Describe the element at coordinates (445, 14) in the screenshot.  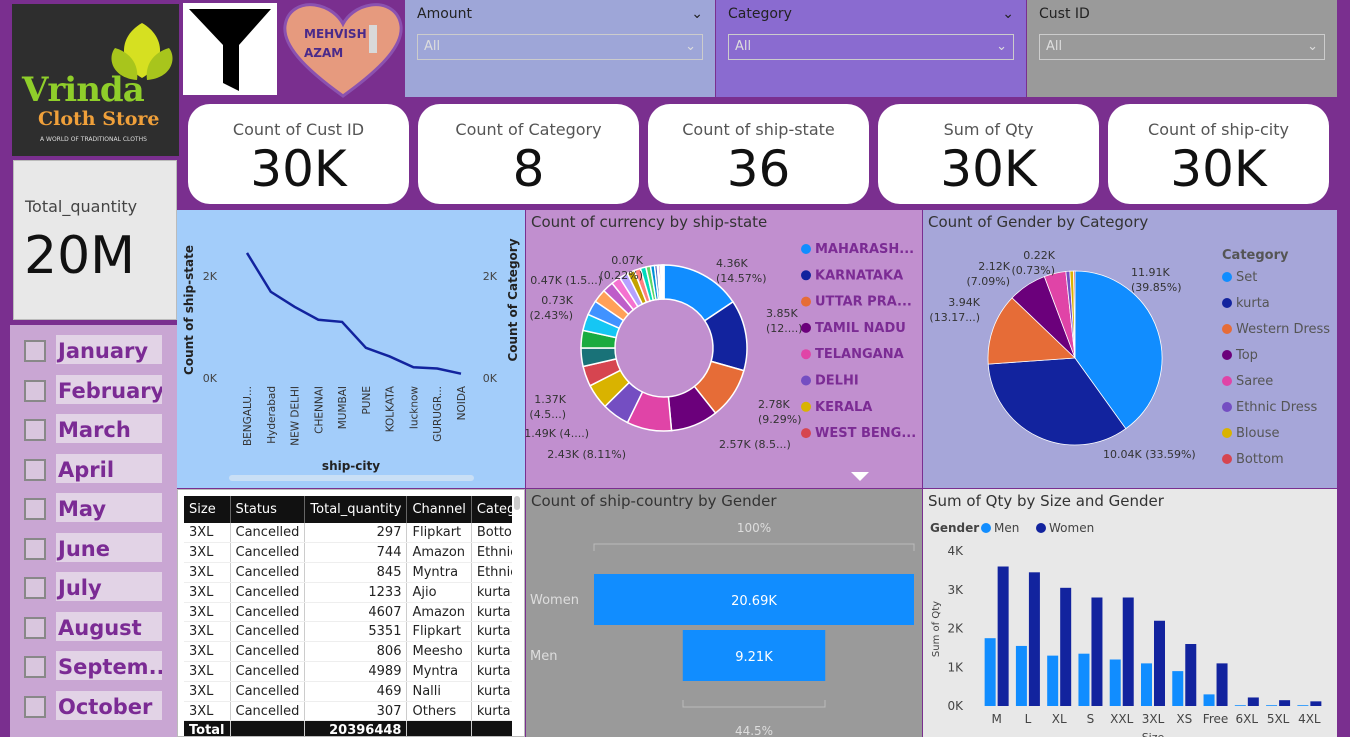
I see `amount-slicer-label: Amount` at that location.